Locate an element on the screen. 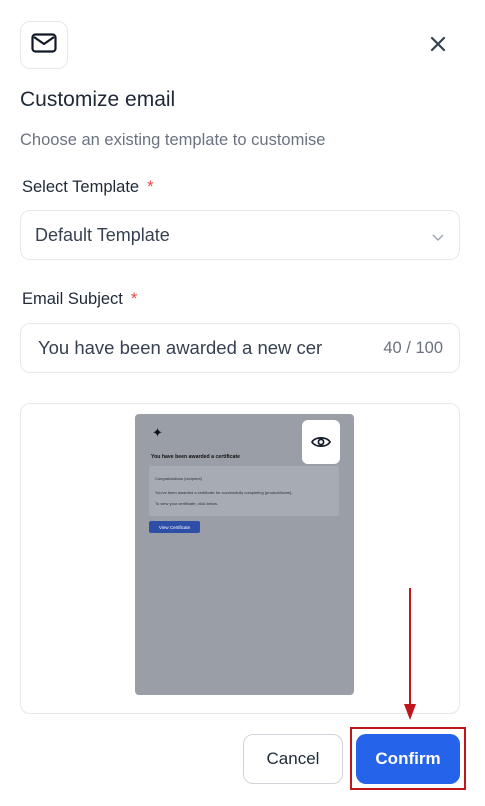 The image size is (485, 806). cancel-button: Cancel is located at coordinates (293, 759).